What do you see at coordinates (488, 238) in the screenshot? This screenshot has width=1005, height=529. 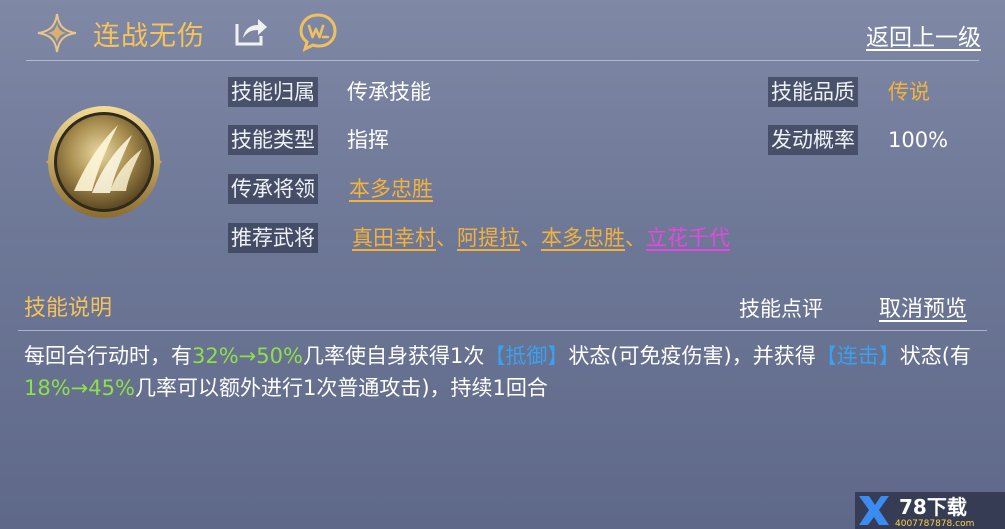 I see `recommend-general-link: 阿提拉` at bounding box center [488, 238].